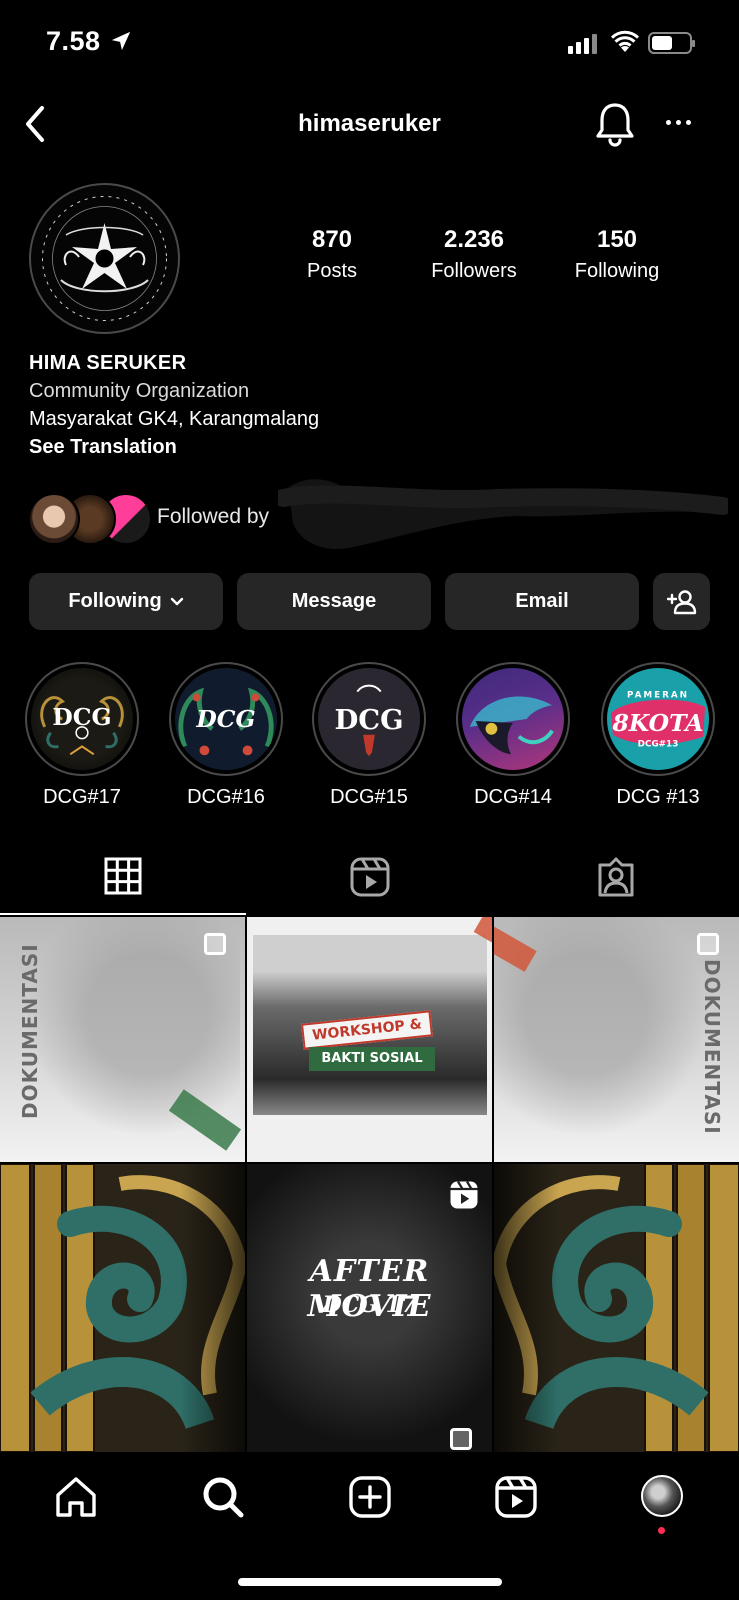 This screenshot has height=1600, width=739. Describe the element at coordinates (108, 363) in the screenshot. I see `profile-display-name: HIMA SERUKER` at that location.